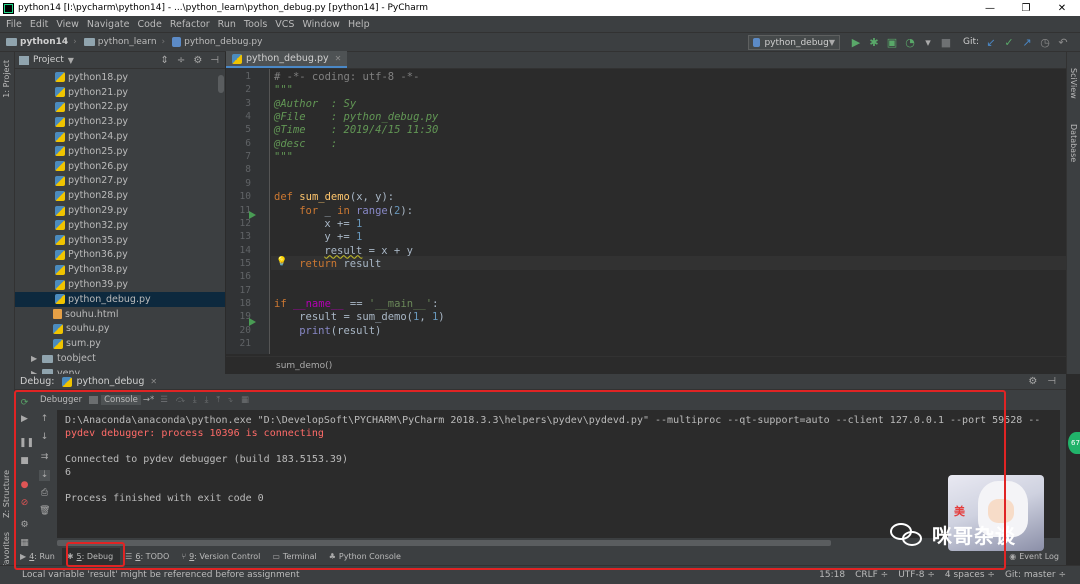 The image size is (1080, 584). Describe the element at coordinates (287, 59) in the screenshot. I see `tab-python-debug: python_debug.py ✕` at that location.